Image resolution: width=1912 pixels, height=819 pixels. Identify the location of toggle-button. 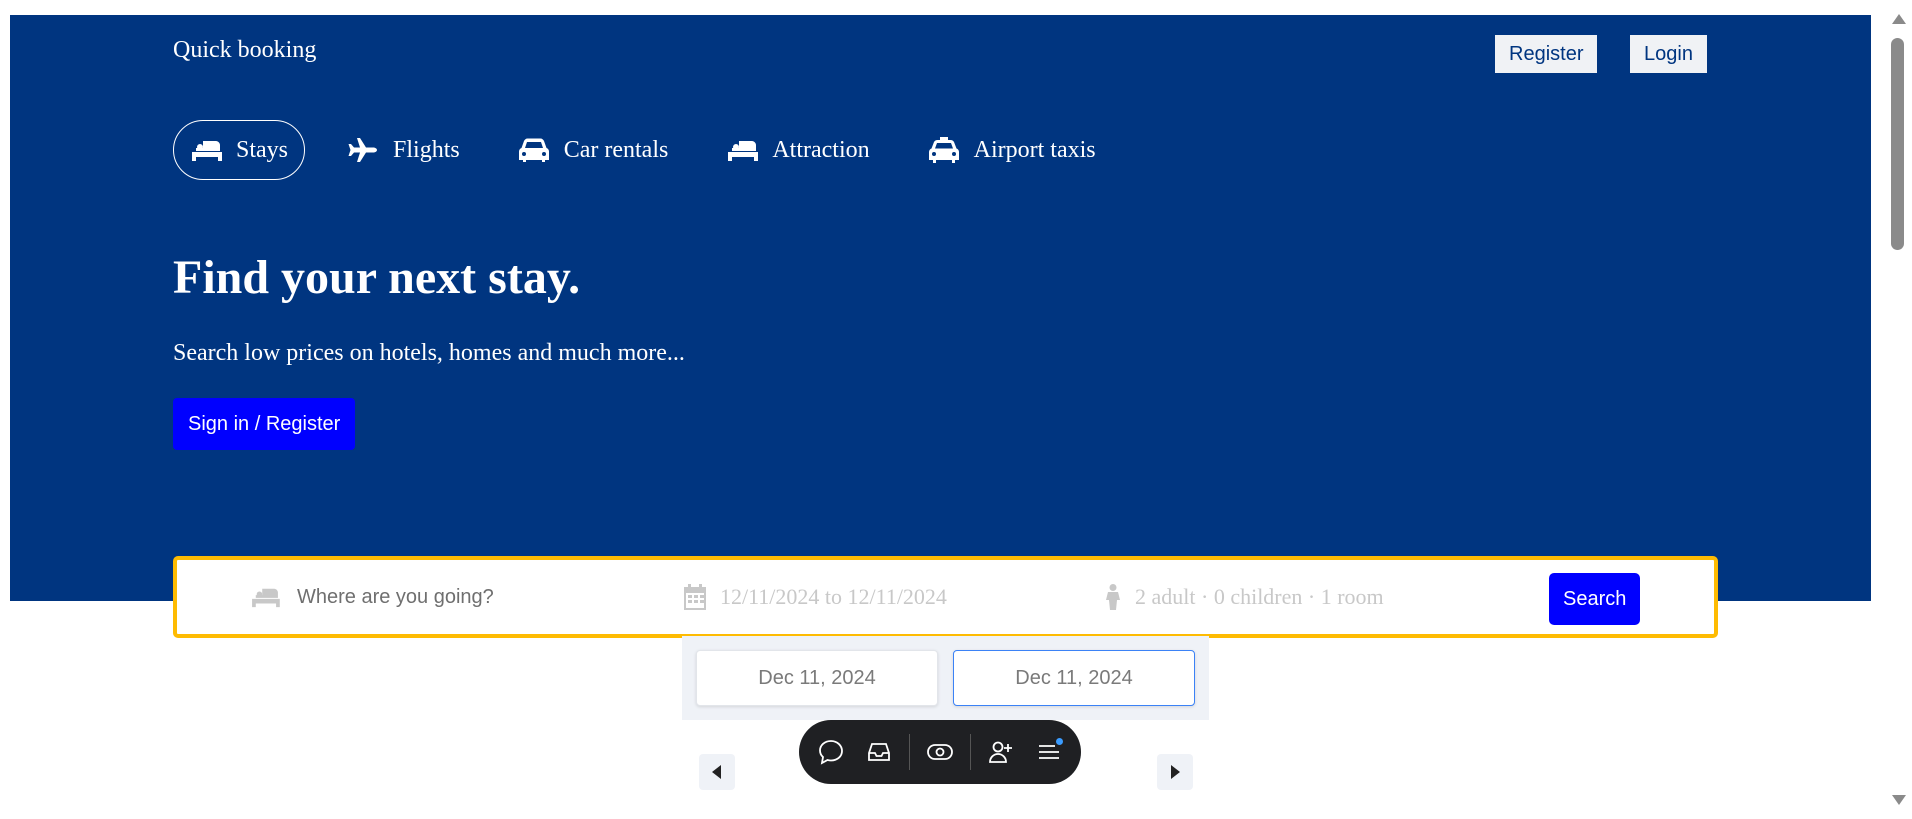
(940, 752).